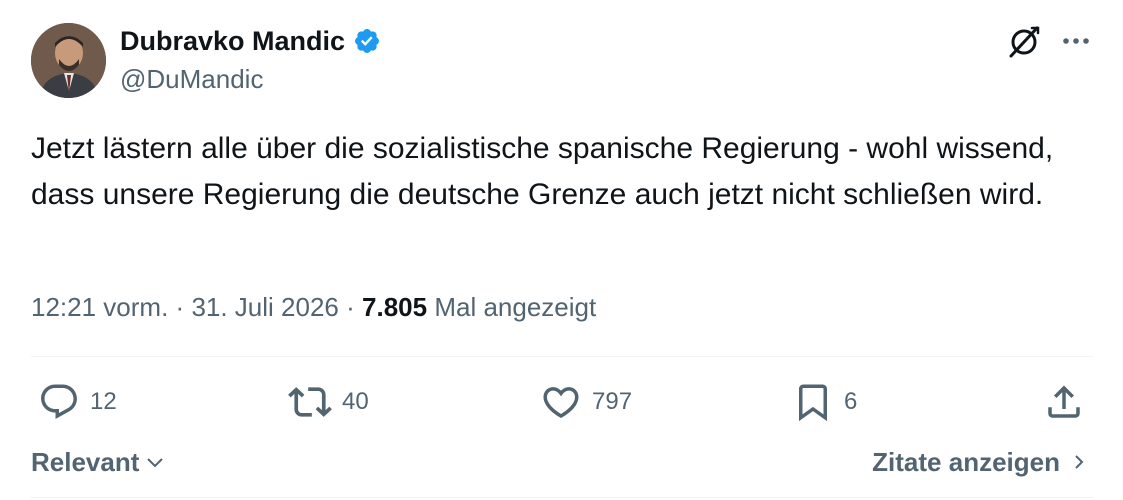 This screenshot has width=1123, height=500. Describe the element at coordinates (232, 41) in the screenshot. I see `author-name: Dubravko Mandic` at that location.